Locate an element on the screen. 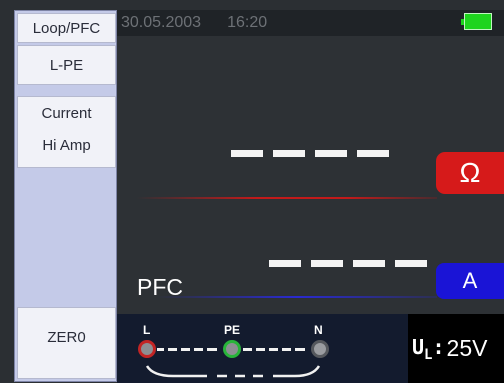  terminal-label-pe: PE is located at coordinates (232, 330).